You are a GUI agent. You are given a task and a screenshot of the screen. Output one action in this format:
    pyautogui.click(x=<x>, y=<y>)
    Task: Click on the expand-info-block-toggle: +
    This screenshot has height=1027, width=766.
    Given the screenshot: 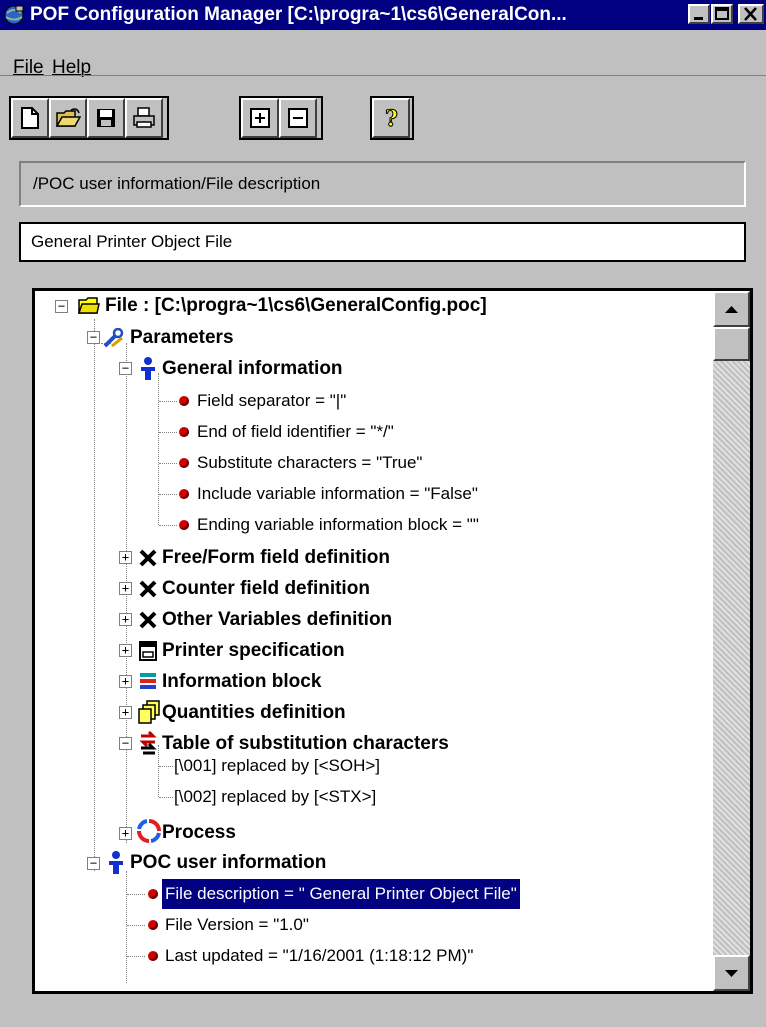 What is the action you would take?
    pyautogui.click(x=125, y=681)
    